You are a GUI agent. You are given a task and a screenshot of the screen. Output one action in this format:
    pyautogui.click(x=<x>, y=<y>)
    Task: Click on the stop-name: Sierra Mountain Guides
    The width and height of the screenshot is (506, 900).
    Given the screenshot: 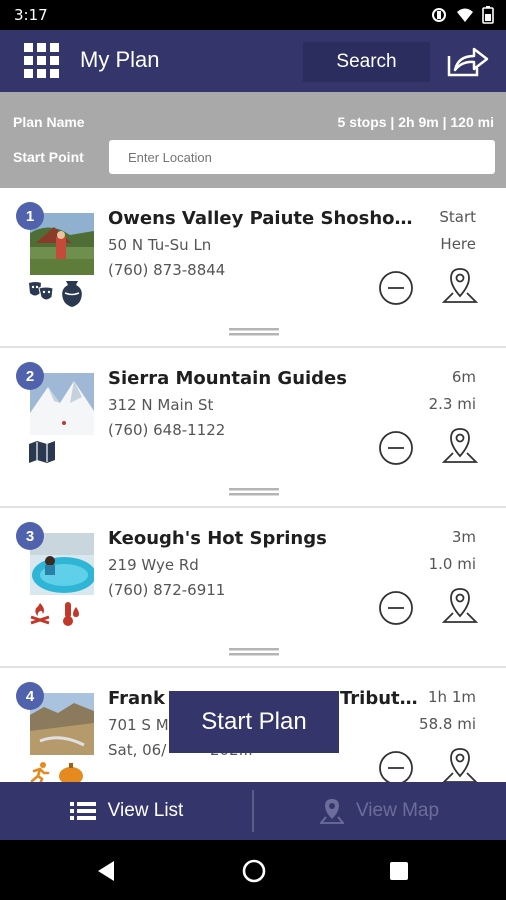 What is the action you would take?
    pyautogui.click(x=227, y=378)
    